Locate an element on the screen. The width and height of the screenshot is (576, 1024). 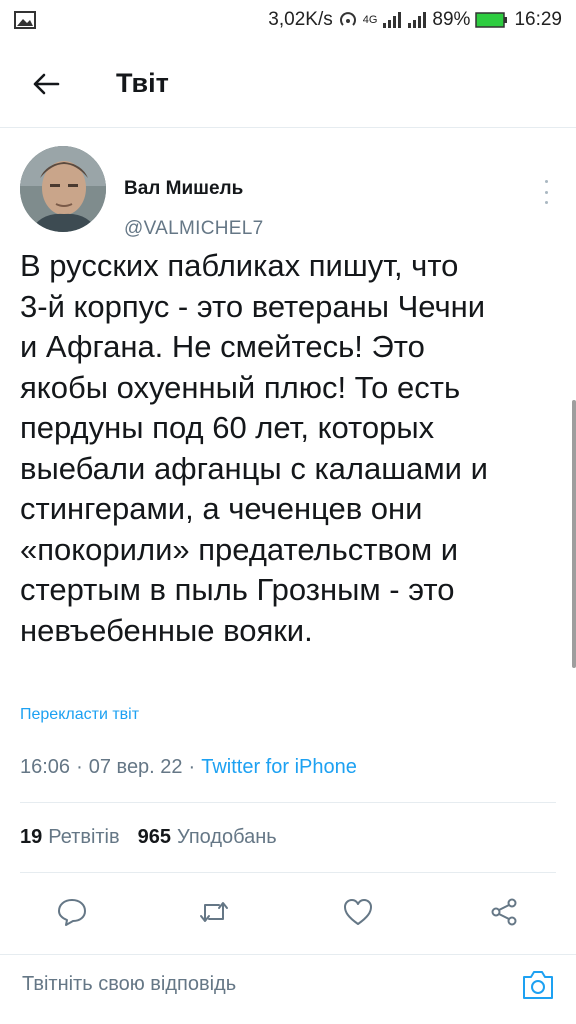
author-handle: @VALMICHEL7 is located at coordinates (193, 229).